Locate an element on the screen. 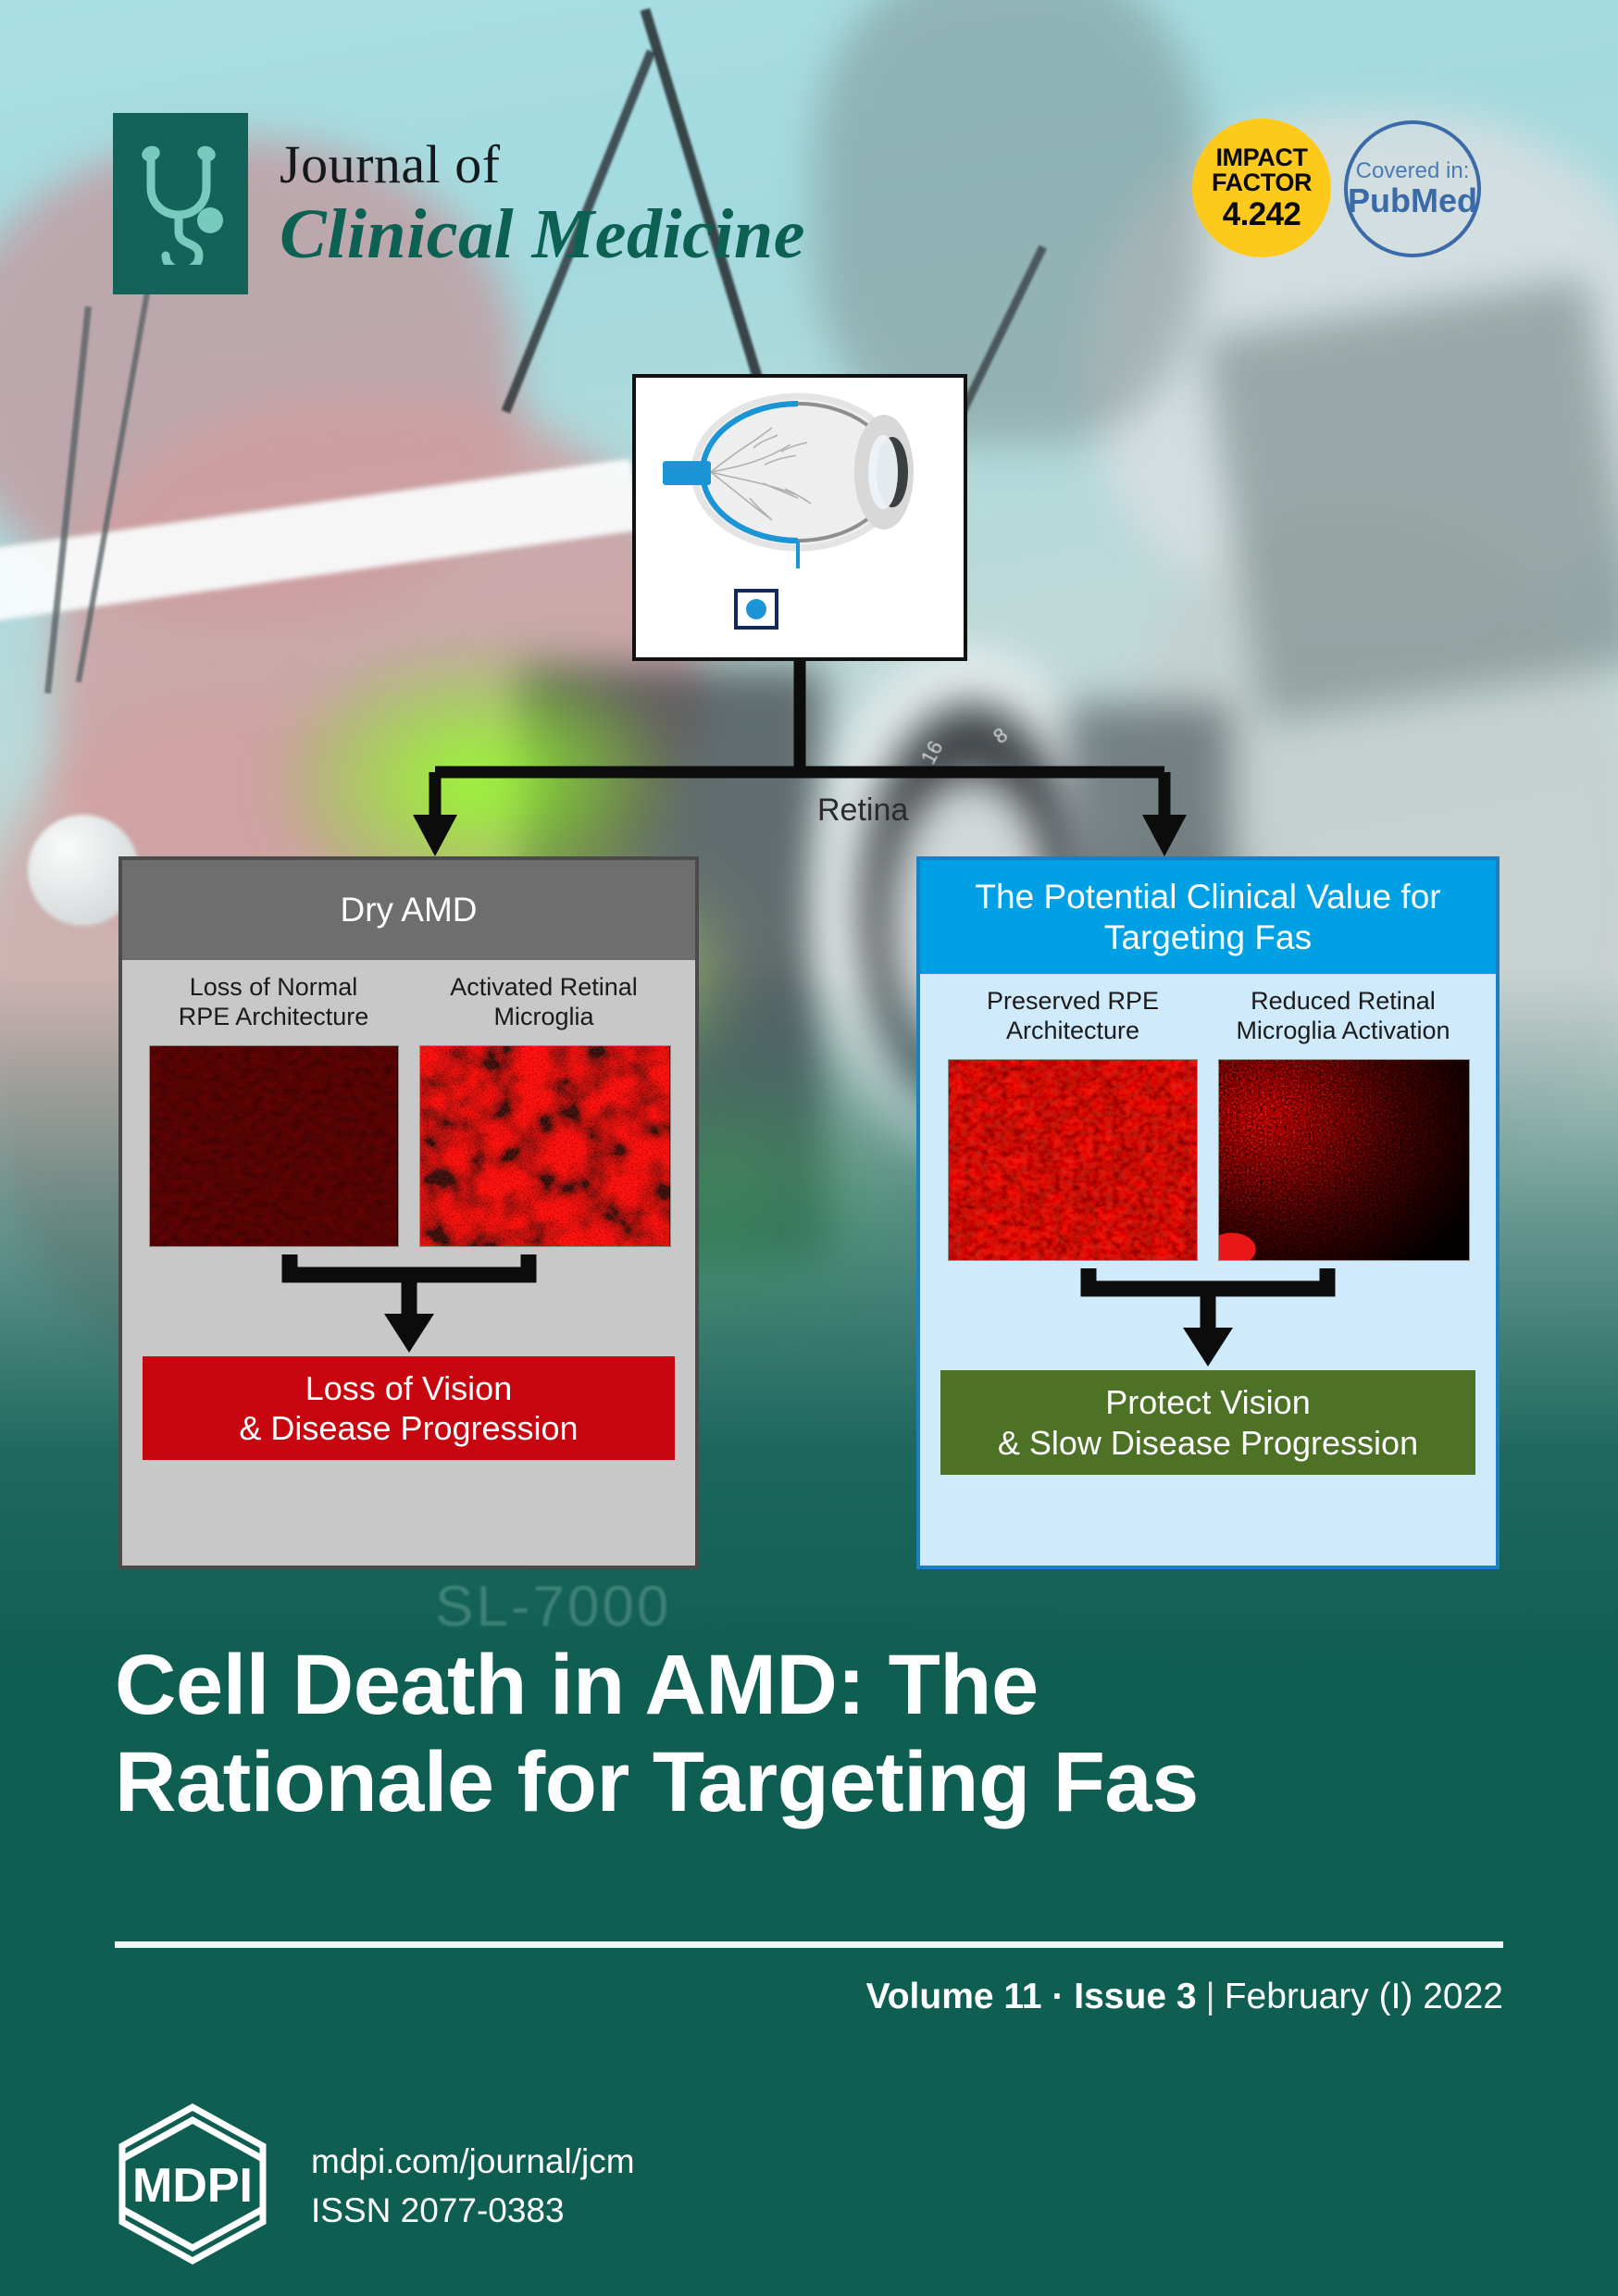  retina-marker-icon is located at coordinates (756, 609).